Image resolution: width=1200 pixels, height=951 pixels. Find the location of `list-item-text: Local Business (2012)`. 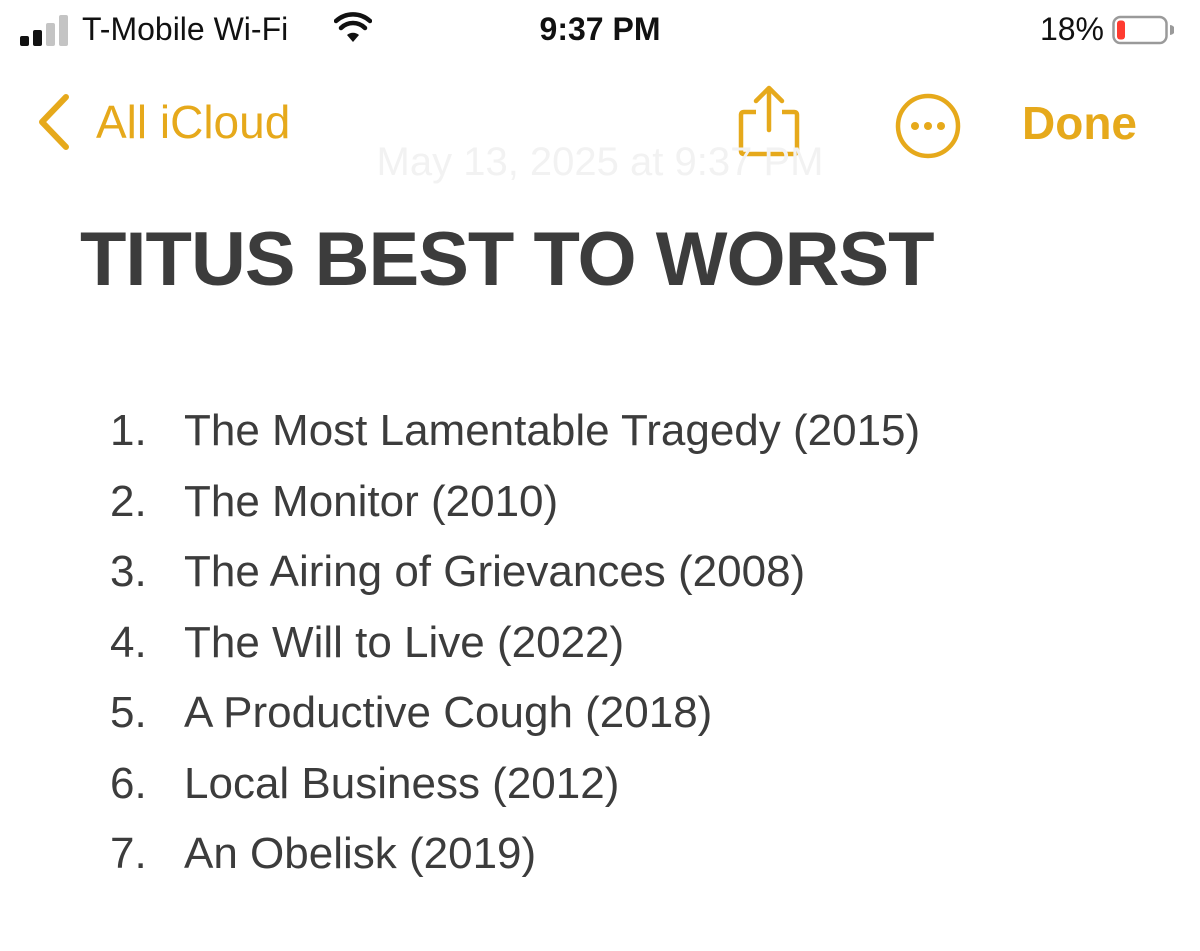

list-item-text: Local Business (2012) is located at coordinates (402, 783).